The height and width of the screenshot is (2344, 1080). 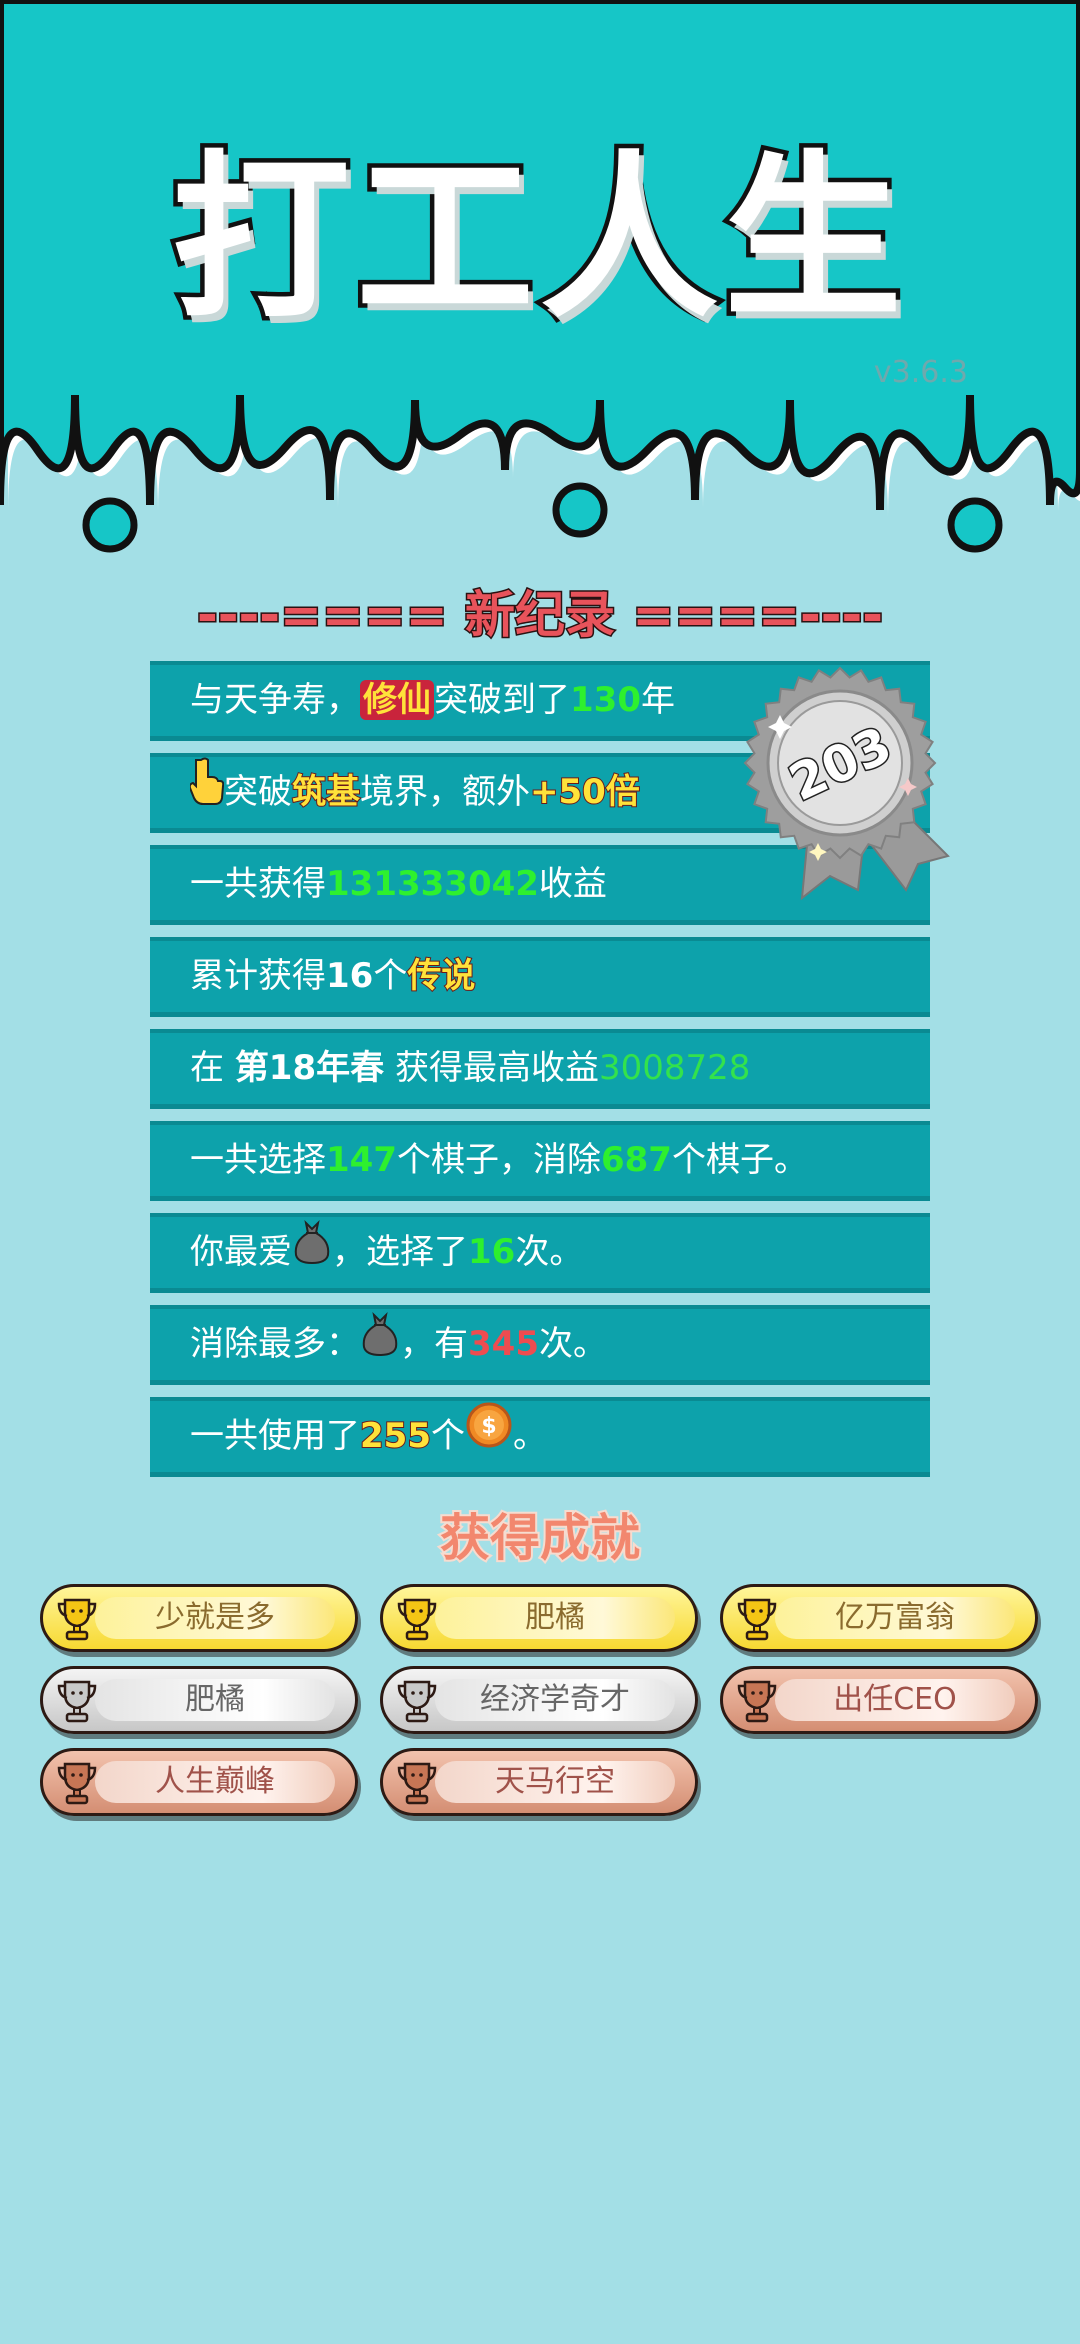 What do you see at coordinates (920, 372) in the screenshot?
I see `version-label: v3.6.3` at bounding box center [920, 372].